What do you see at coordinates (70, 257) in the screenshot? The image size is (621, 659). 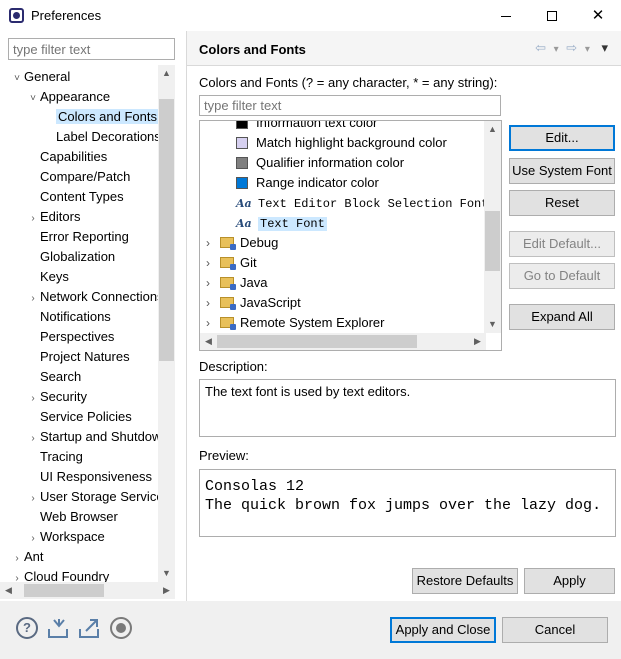 I see `tree-item: Globalization` at bounding box center [70, 257].